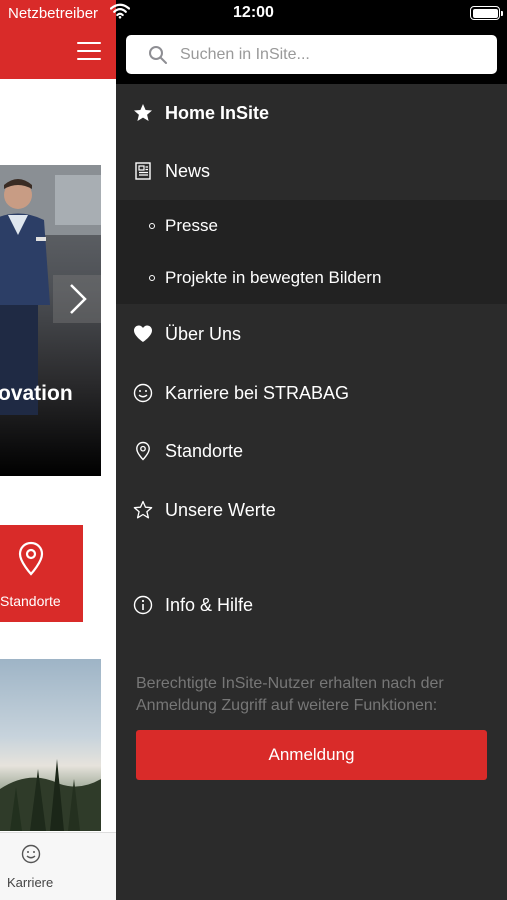 The image size is (507, 900). I want to click on submenu-item-presse: Presse, so click(311, 226).